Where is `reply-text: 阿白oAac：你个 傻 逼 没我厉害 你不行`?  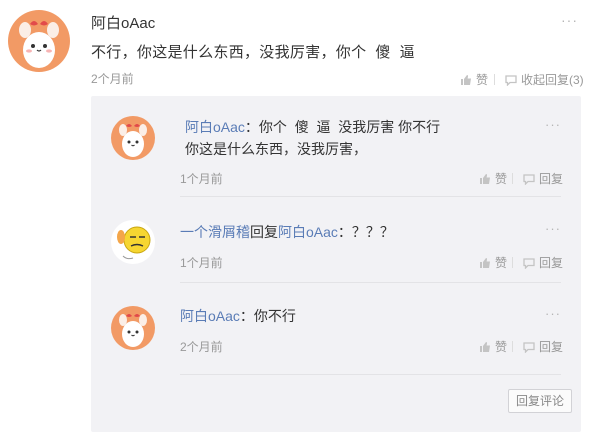 reply-text: 阿白oAac：你个 傻 逼 没我厉害 你不行 is located at coordinates (313, 127).